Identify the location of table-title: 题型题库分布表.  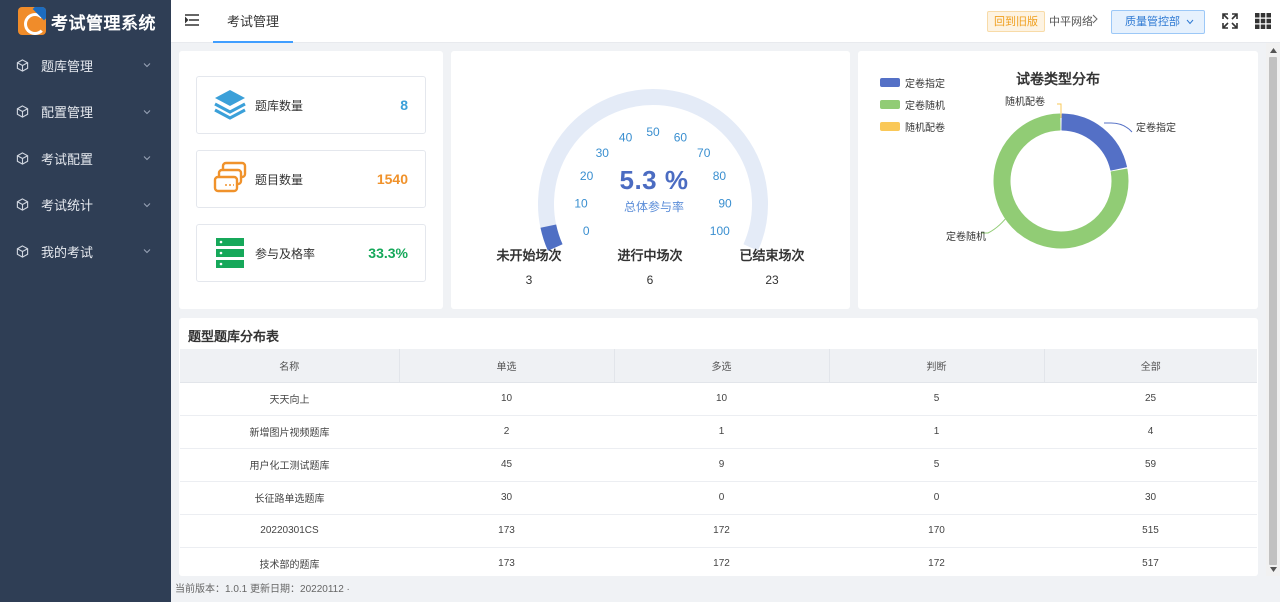
(234, 336).